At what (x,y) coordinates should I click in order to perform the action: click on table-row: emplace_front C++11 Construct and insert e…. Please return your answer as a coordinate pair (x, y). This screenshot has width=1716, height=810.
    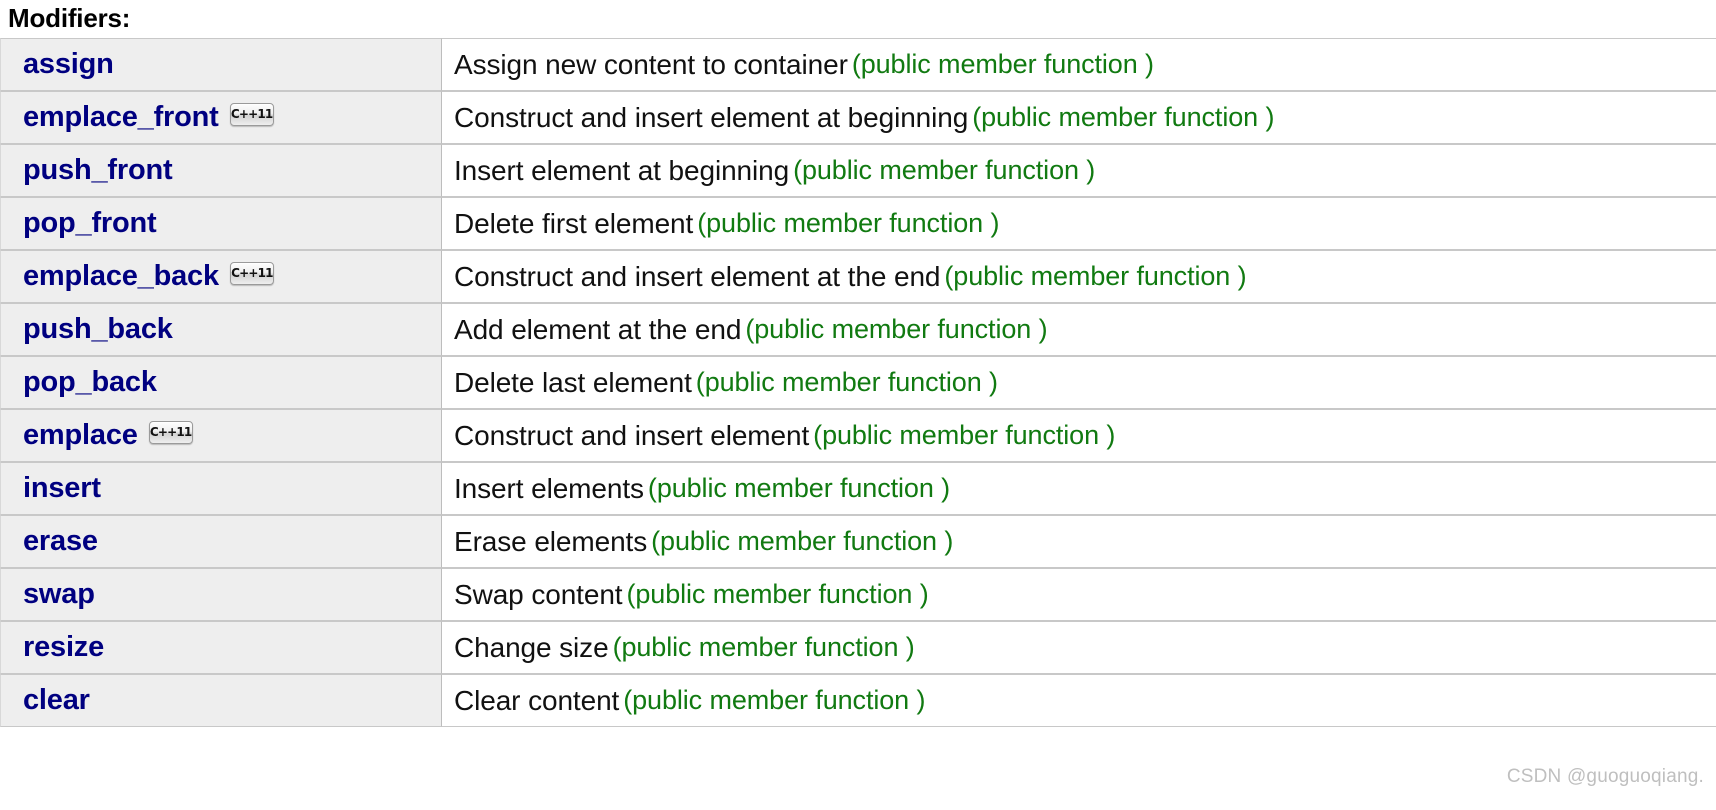
    Looking at the image, I should click on (858, 117).